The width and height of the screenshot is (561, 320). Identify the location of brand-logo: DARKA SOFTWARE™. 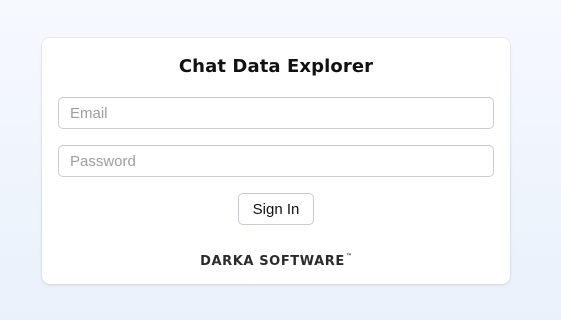
(276, 261).